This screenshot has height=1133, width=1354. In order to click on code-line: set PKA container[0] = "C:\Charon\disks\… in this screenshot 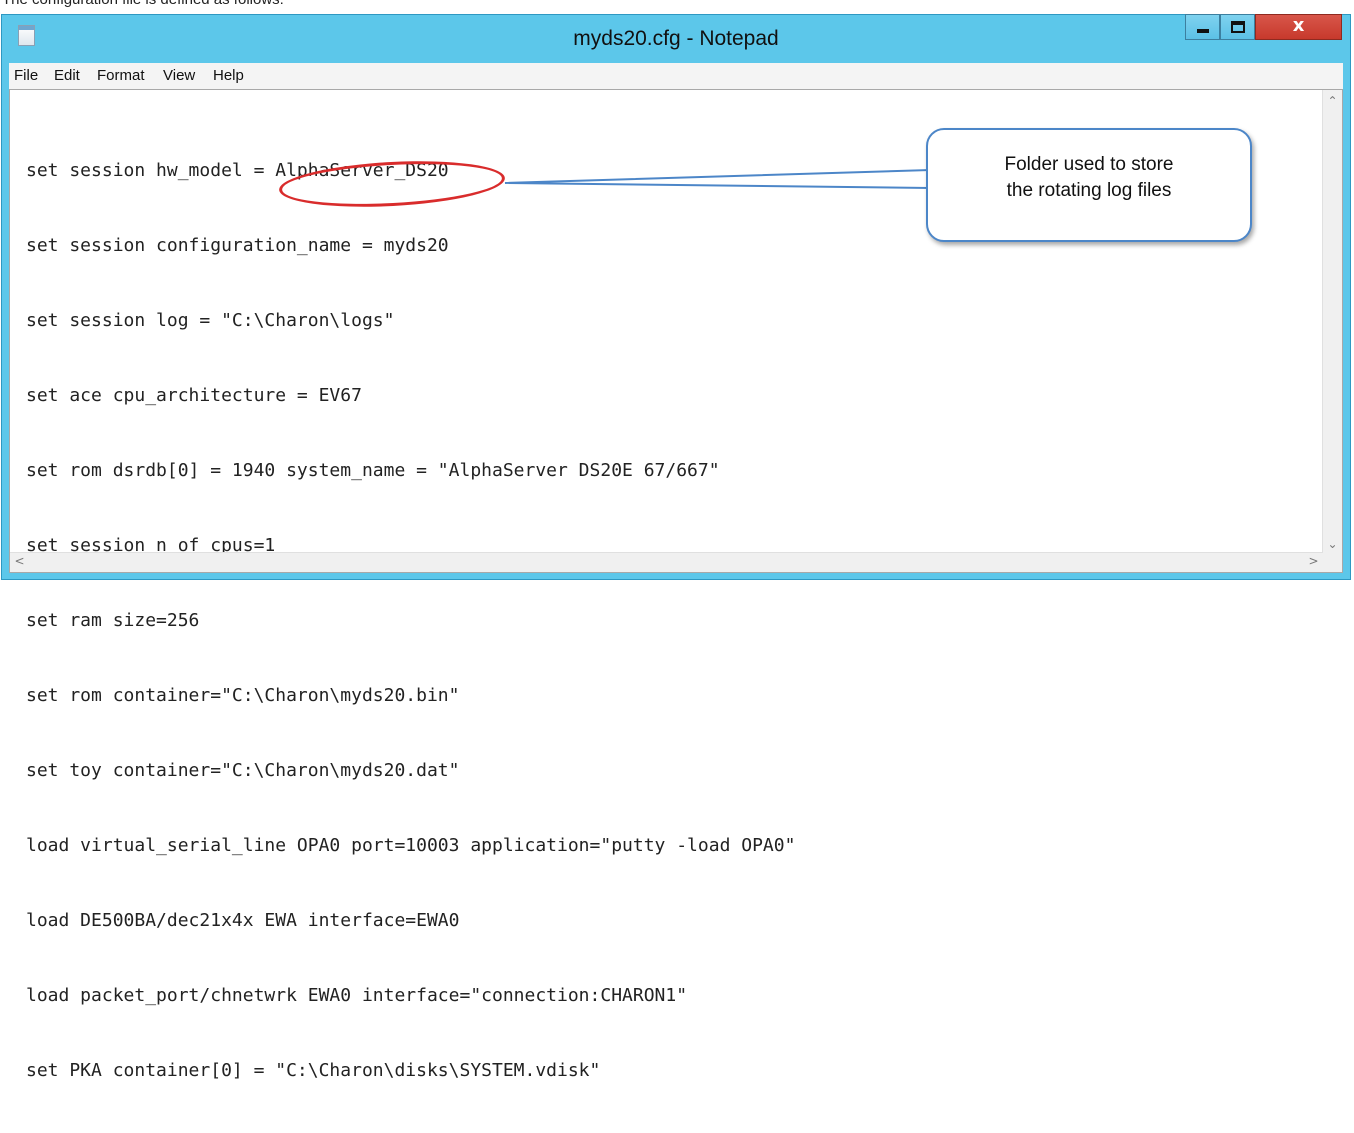, I will do `click(313, 1070)`.